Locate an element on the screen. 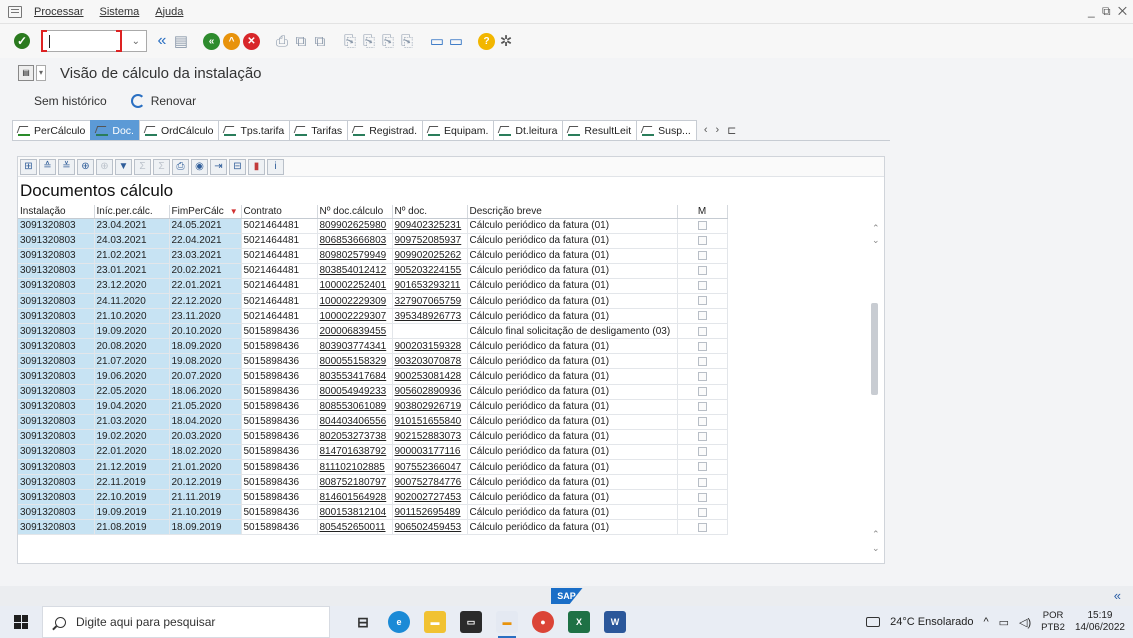 Image resolution: width=1133 pixels, height=638 pixels. cell-doc-calculo: 803553417684 is located at coordinates (355, 376).